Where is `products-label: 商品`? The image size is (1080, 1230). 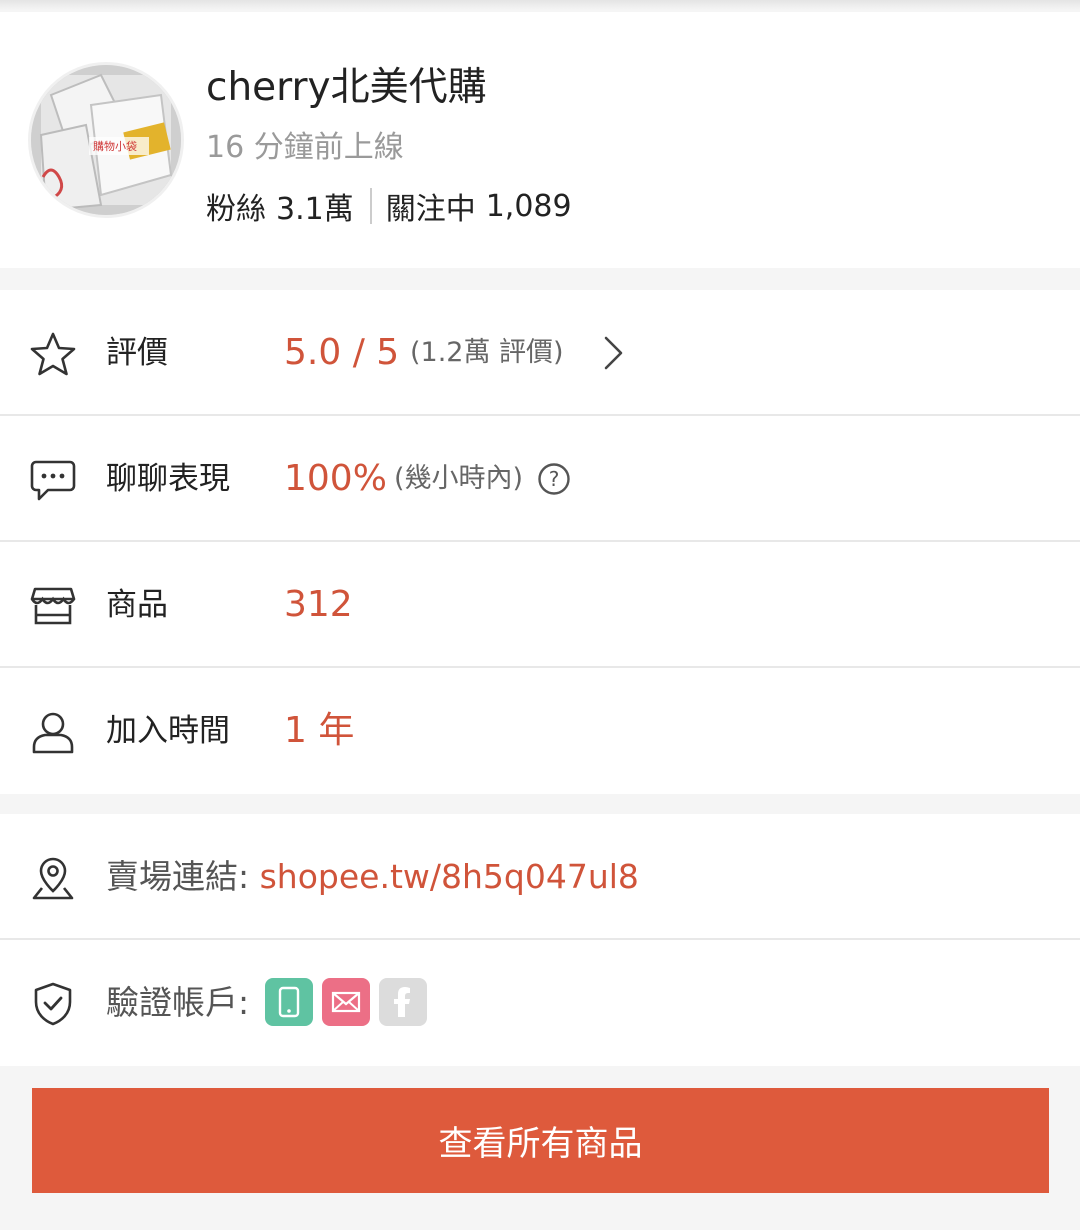
products-label: 商品 is located at coordinates (137, 605).